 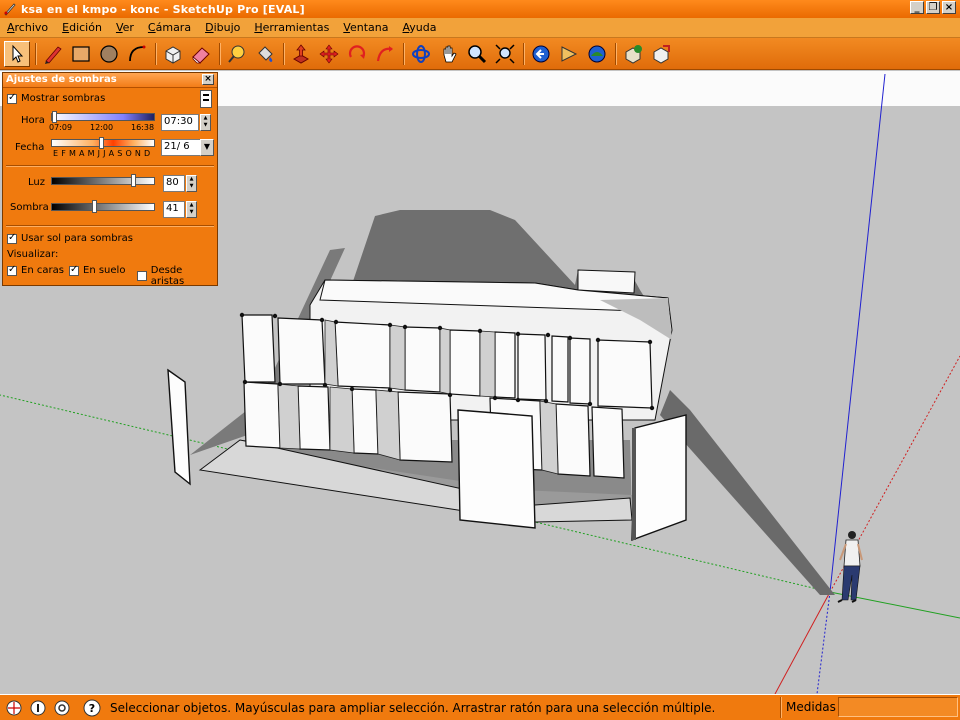 What do you see at coordinates (74, 270) in the screenshot?
I see `en-suelo-checkbox` at bounding box center [74, 270].